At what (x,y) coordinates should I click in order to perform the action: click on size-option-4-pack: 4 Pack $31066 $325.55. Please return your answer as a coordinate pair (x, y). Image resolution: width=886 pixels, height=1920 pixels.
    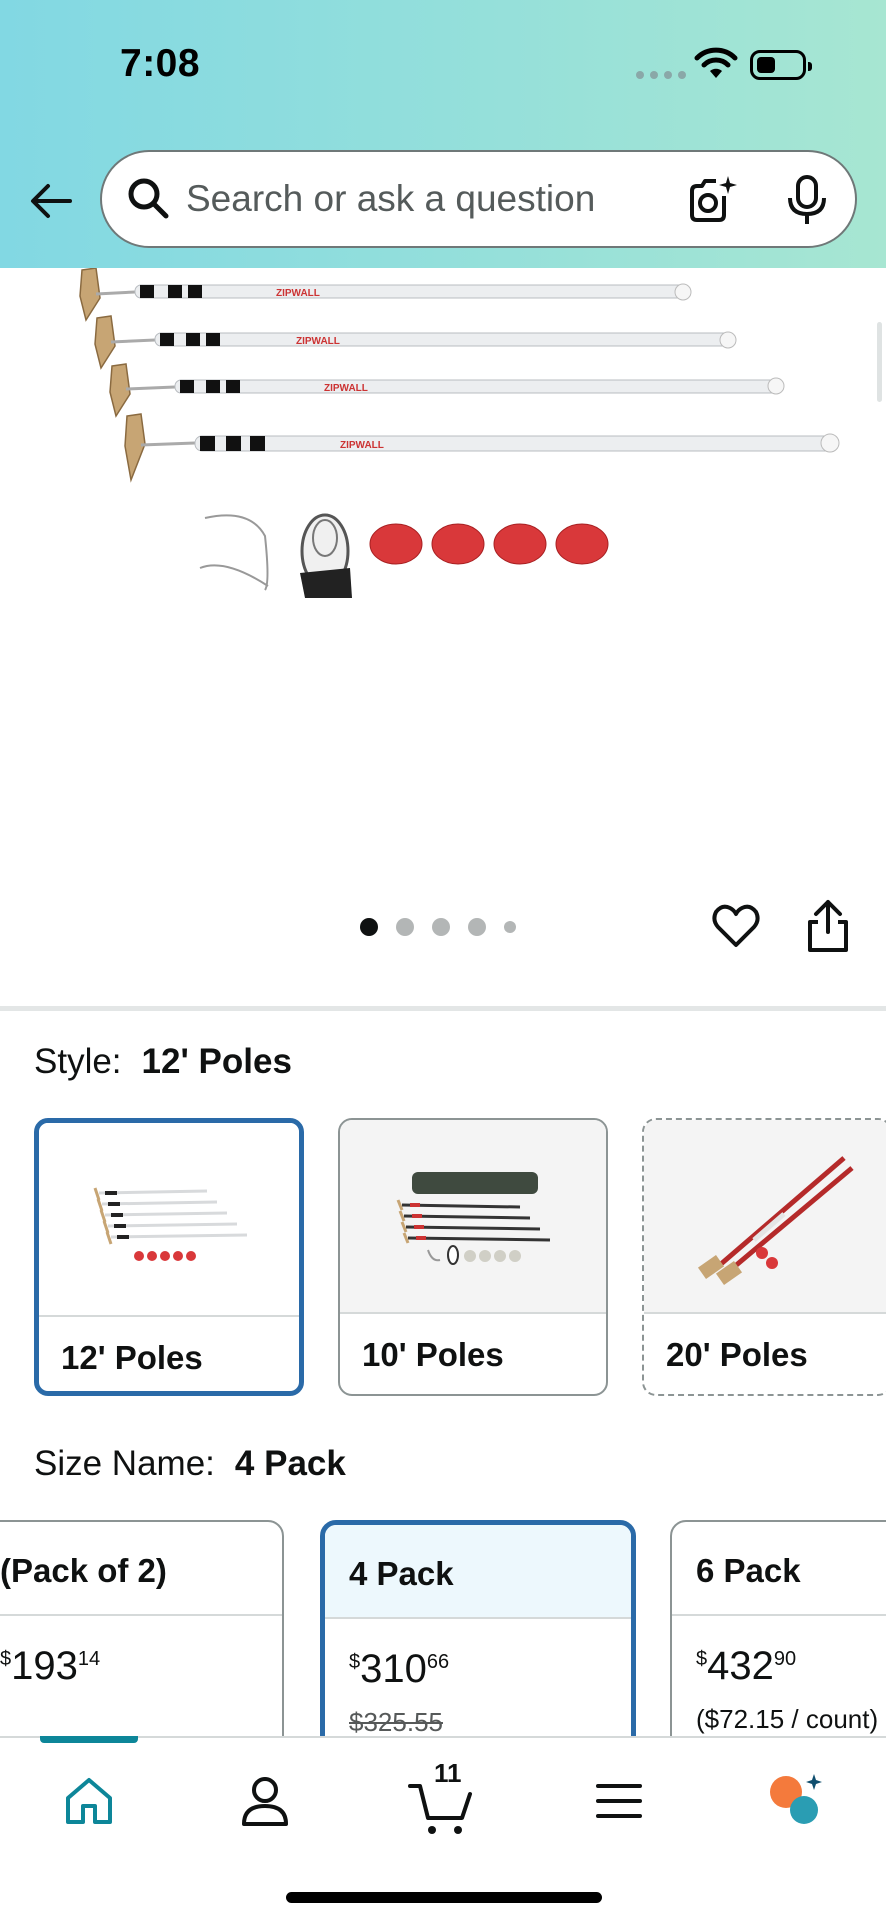
    Looking at the image, I should click on (478, 1640).